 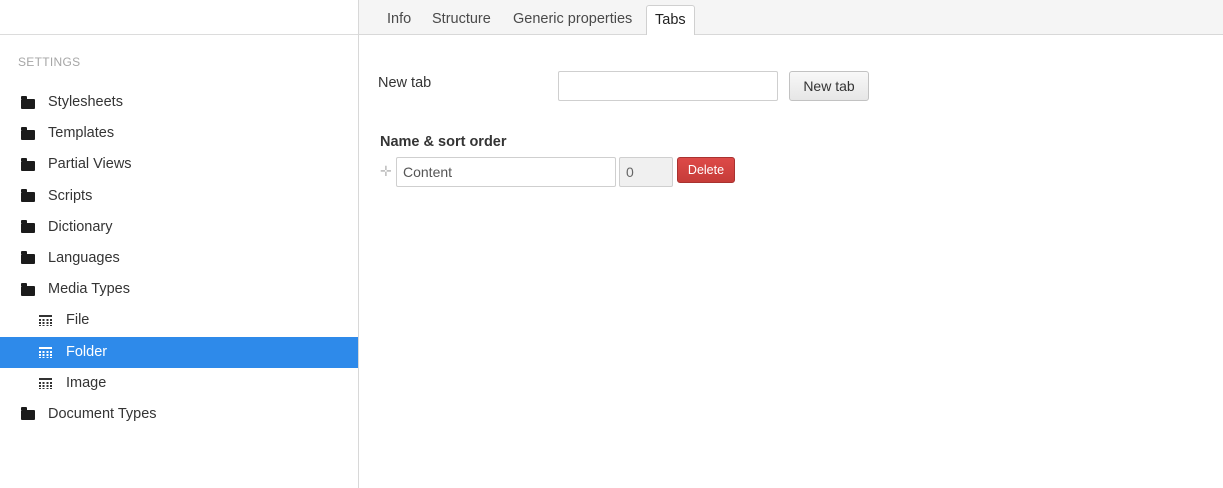 I want to click on tab-list-heading: Name & sort order, so click(x=443, y=142).